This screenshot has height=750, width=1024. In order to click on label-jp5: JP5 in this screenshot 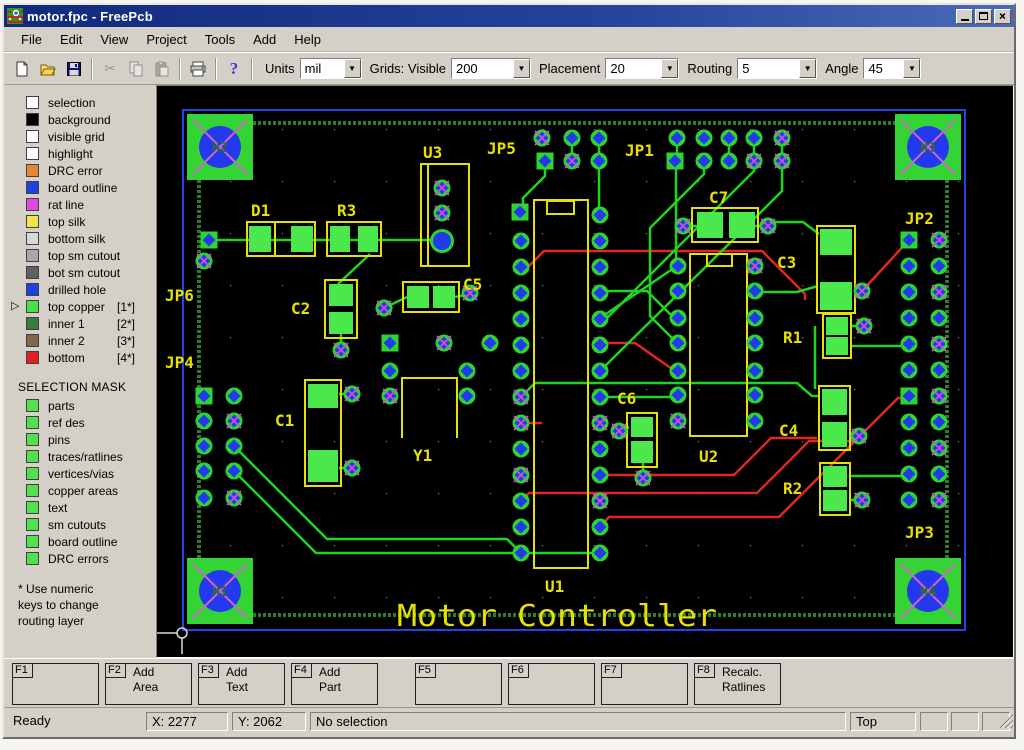, I will do `click(501, 148)`.